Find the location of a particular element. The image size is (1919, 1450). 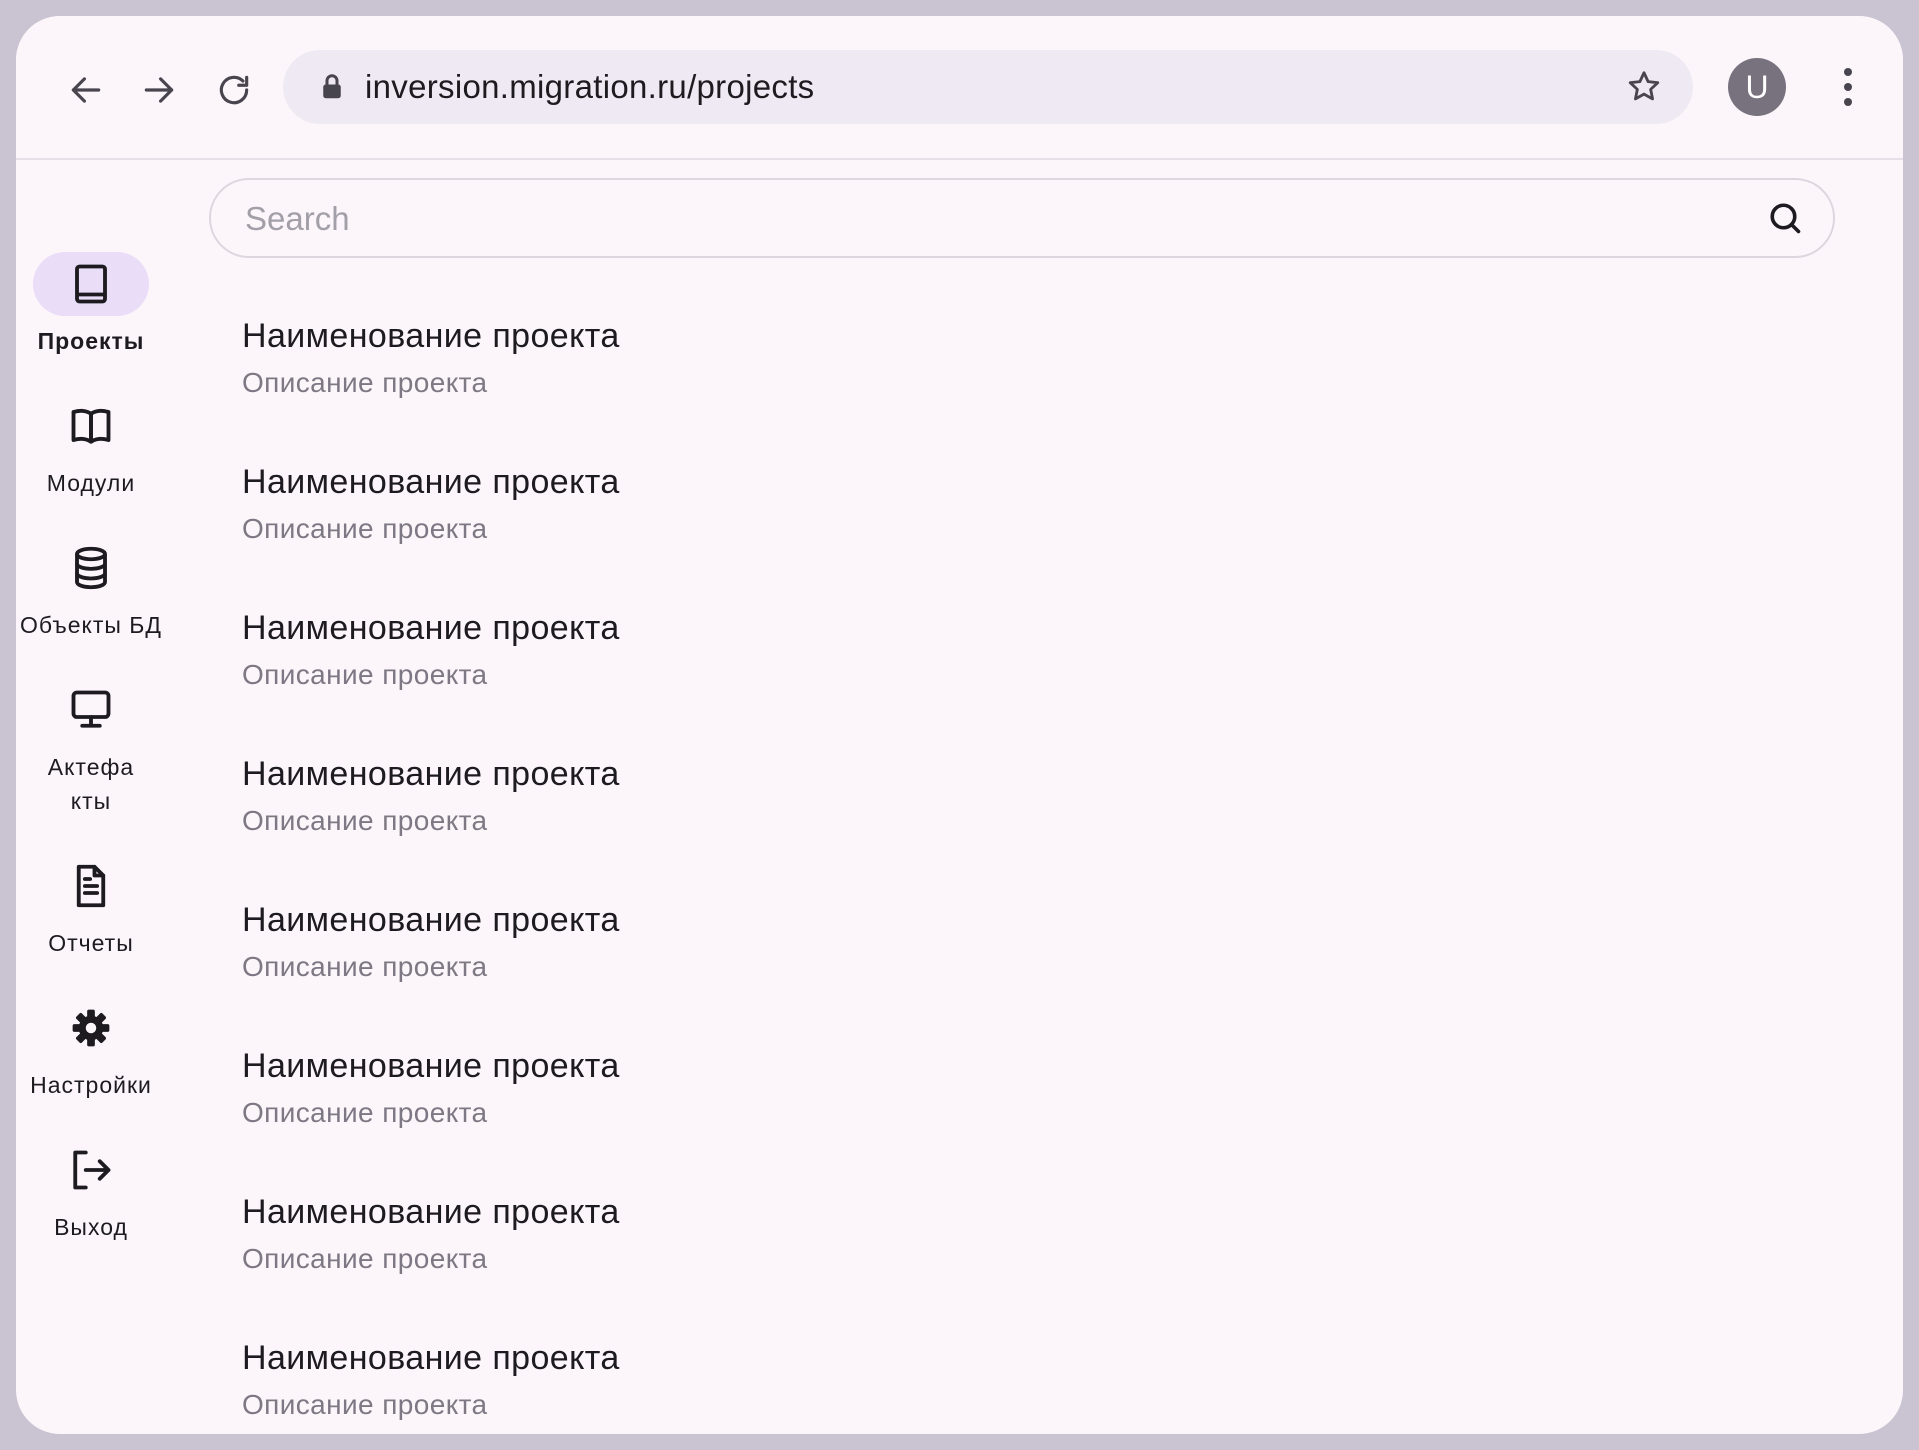

arrow-left-icon is located at coordinates (86, 90).